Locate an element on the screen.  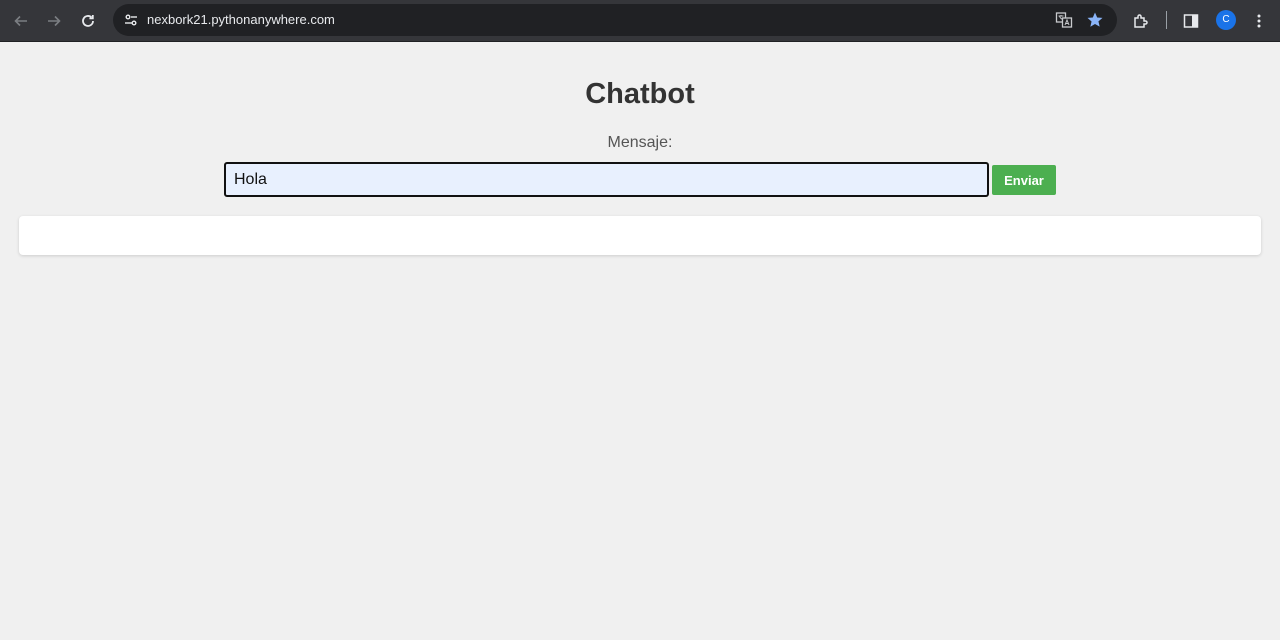
address-bar: nexbork21.pythonanywhere.com is located at coordinates (615, 20).